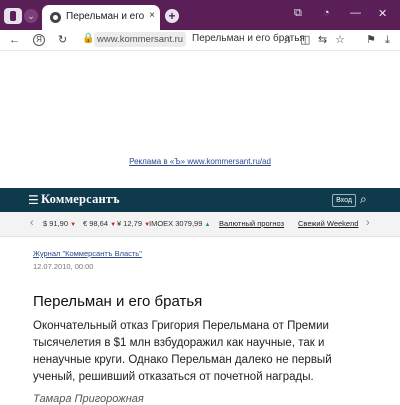 This screenshot has width=400, height=405. I want to click on ticker-usd: $ 91,90 ▼, so click(60, 223).